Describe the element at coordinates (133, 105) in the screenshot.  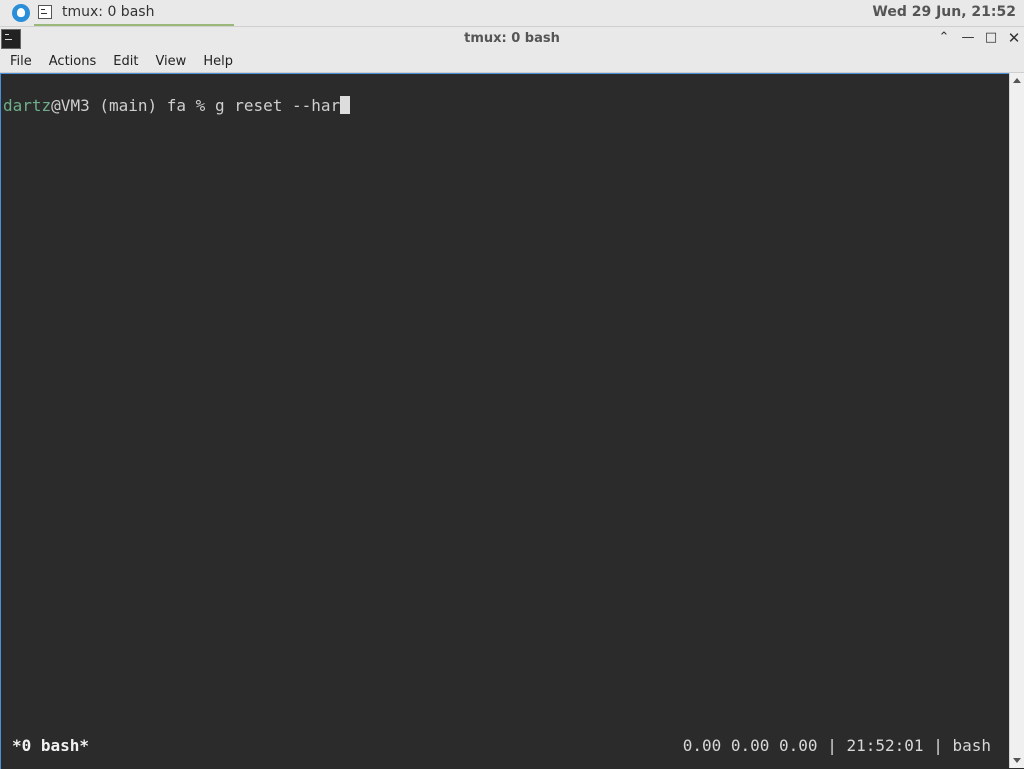
I see `prompt-host: @VM3 (main) fa %` at that location.